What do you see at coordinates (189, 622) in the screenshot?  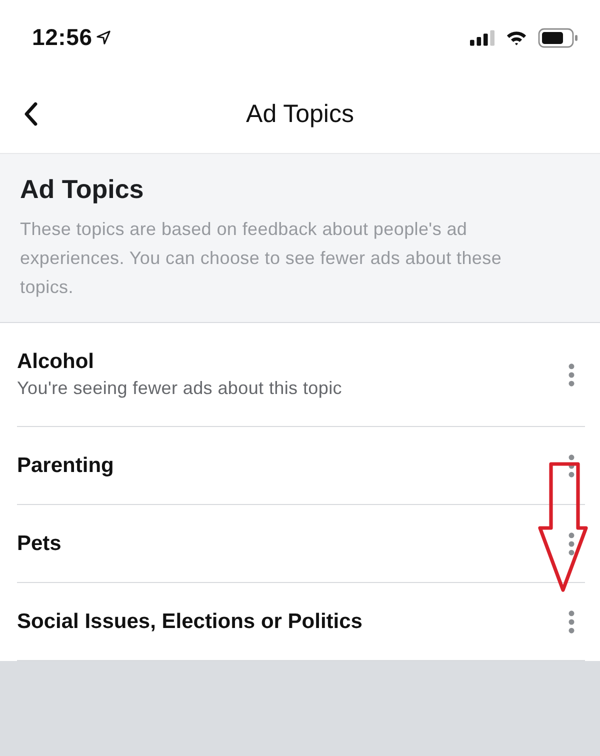 I see `topic-name: Social Issues, Elections or Politics` at bounding box center [189, 622].